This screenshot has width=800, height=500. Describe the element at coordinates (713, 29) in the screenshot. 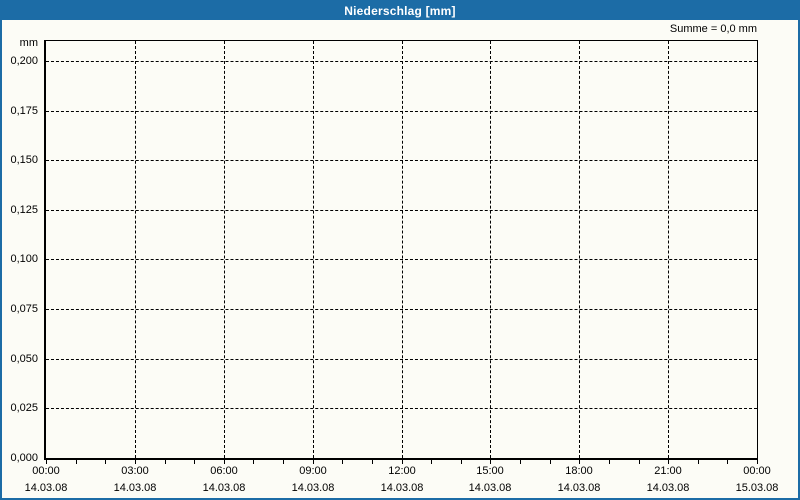

I see `sum-label: Summe = 0,0 mm` at that location.